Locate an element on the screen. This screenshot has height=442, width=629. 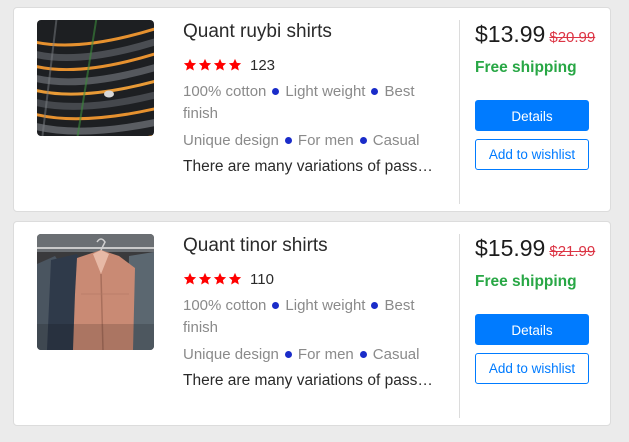
product-rating: 110 is located at coordinates (228, 279).